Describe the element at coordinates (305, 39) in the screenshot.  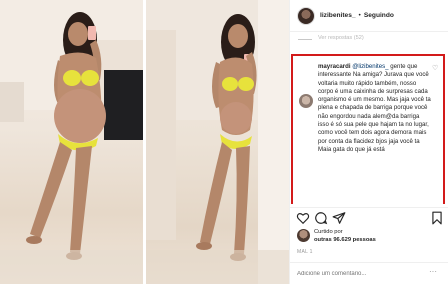
I see `replies-line` at that location.